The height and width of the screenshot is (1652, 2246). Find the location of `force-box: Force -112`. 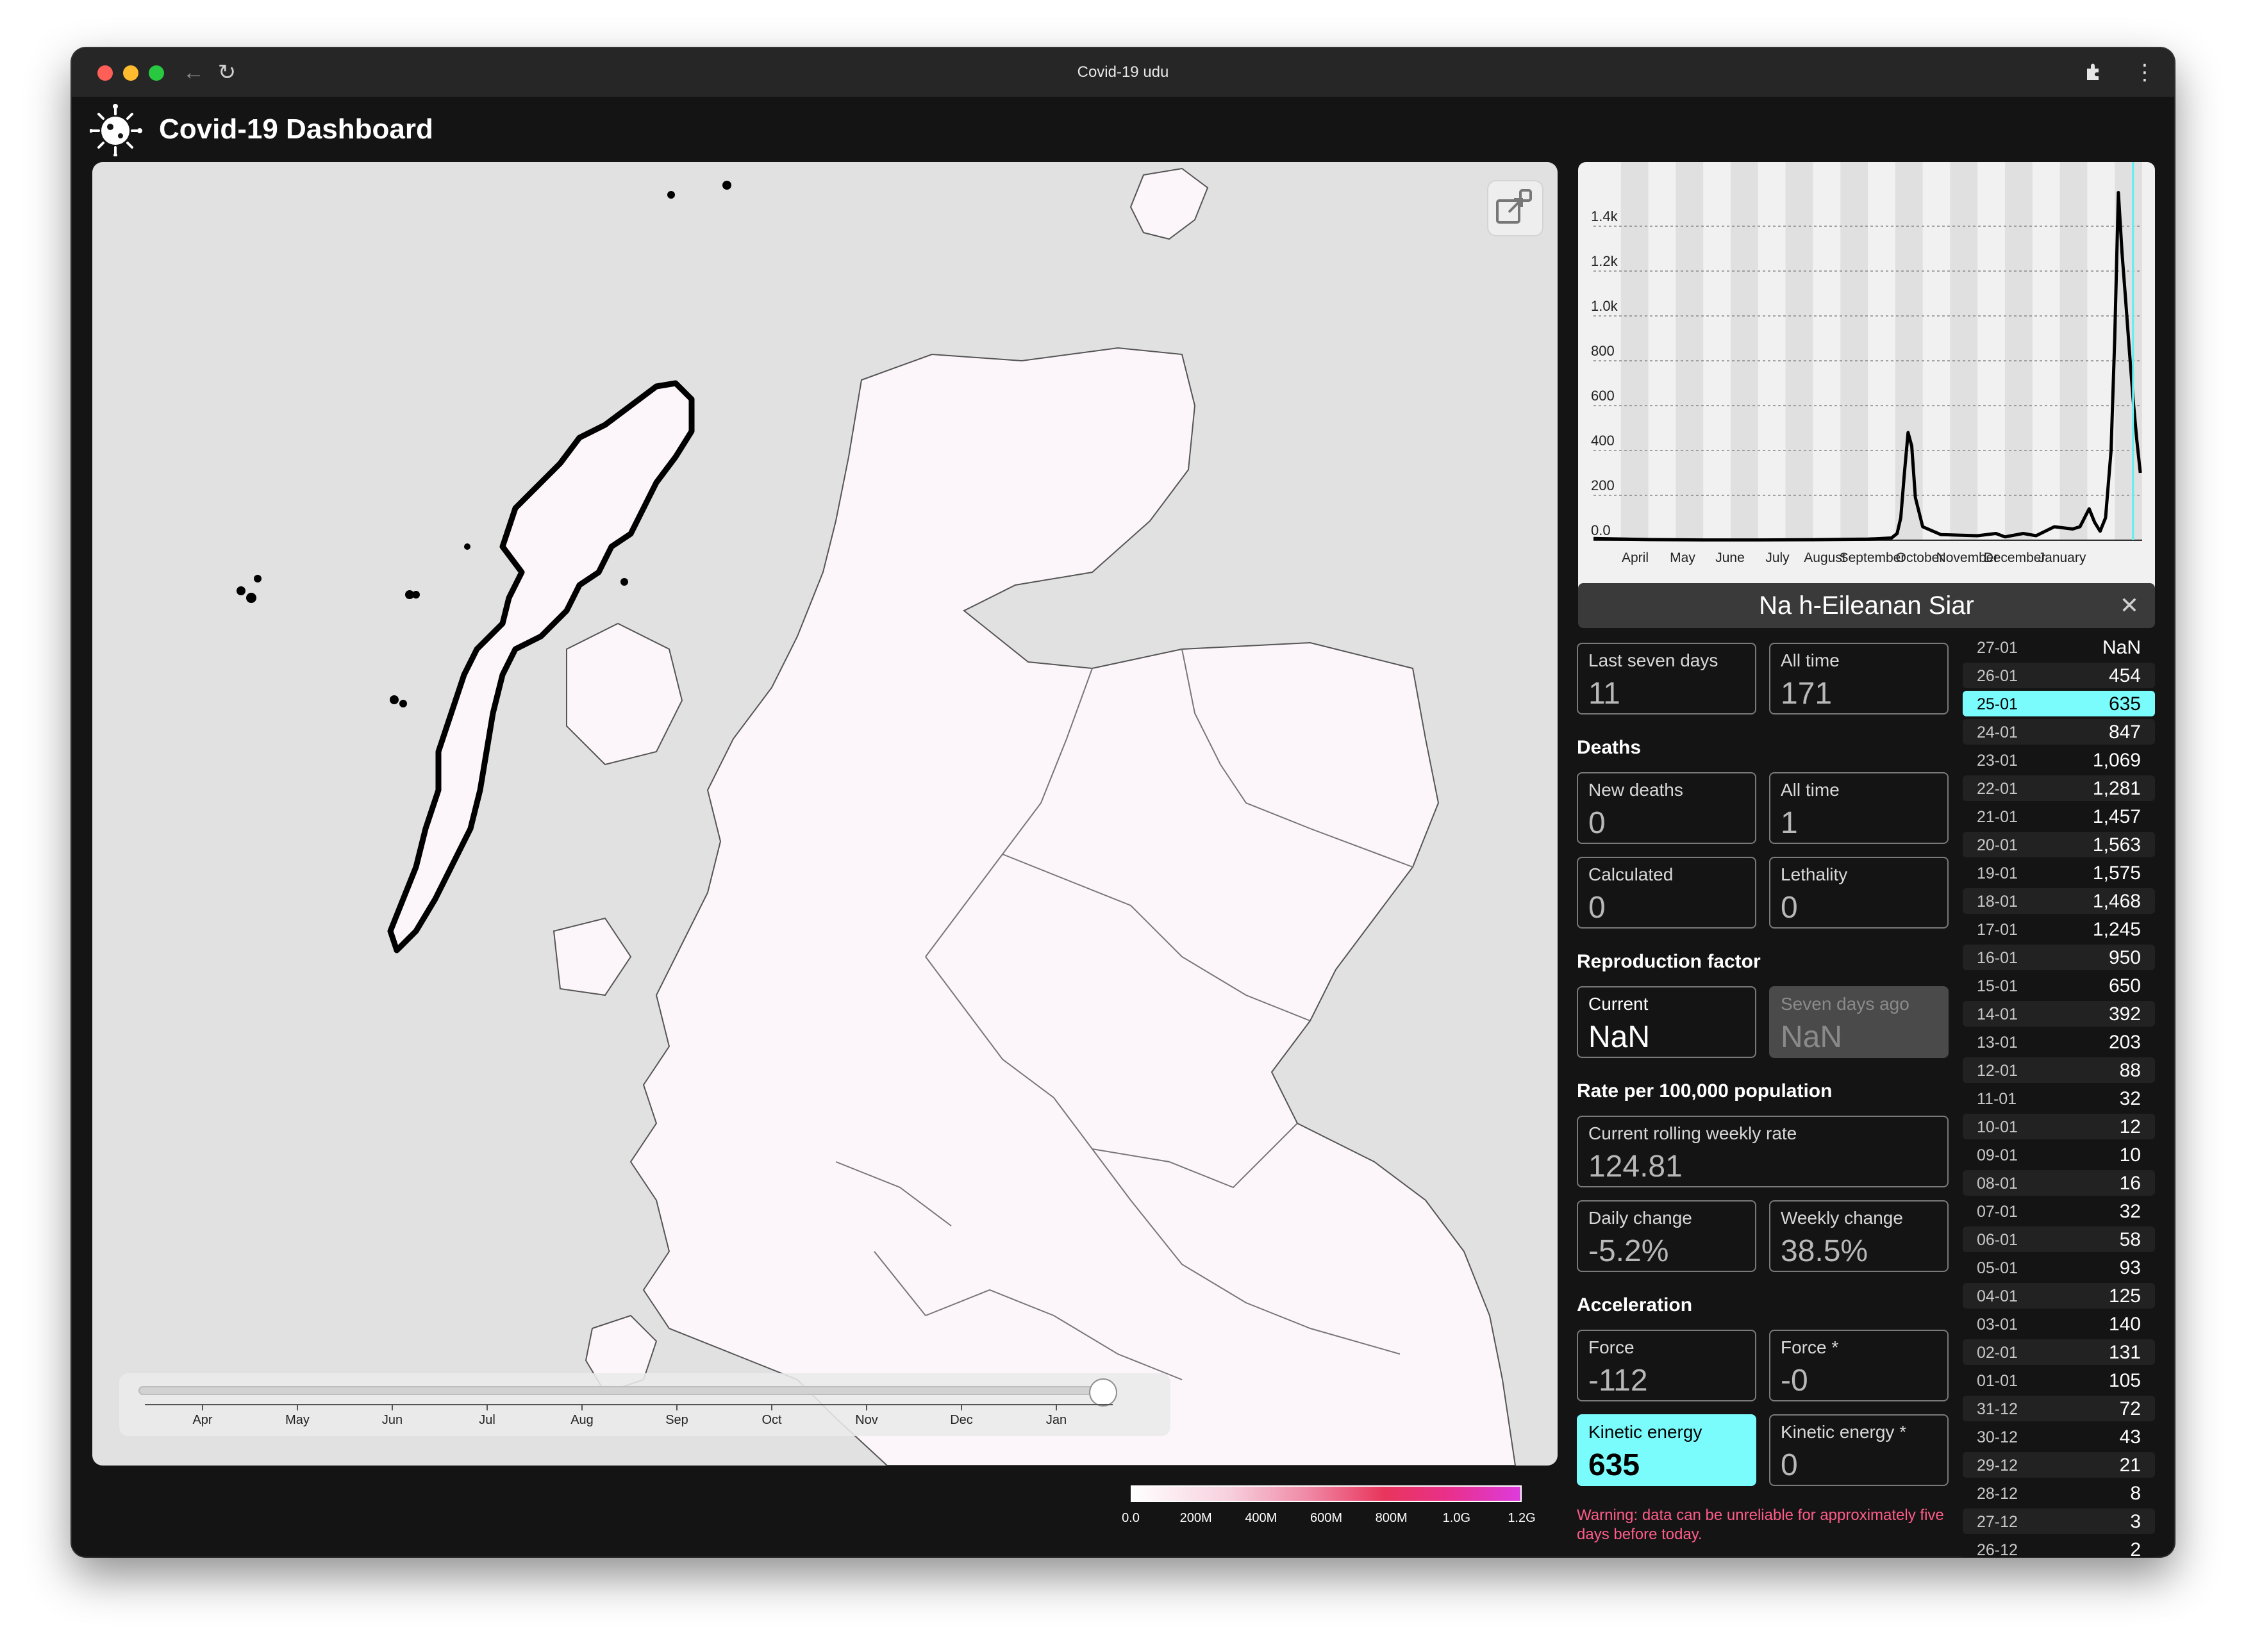

force-box: Force -112 is located at coordinates (1666, 1365).